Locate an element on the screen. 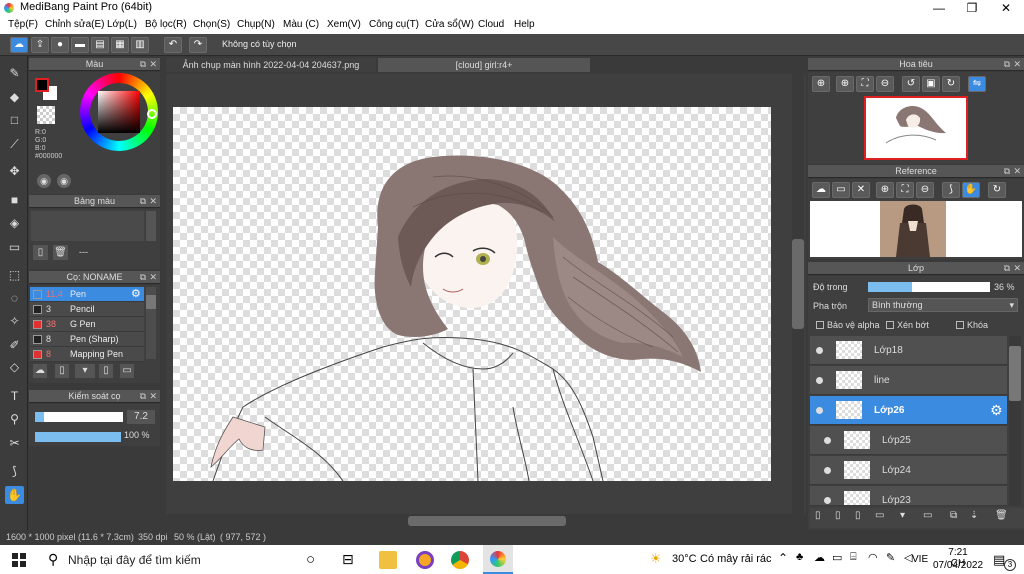 The image size is (1024, 574). transparent-color-swatch is located at coordinates (46, 115).